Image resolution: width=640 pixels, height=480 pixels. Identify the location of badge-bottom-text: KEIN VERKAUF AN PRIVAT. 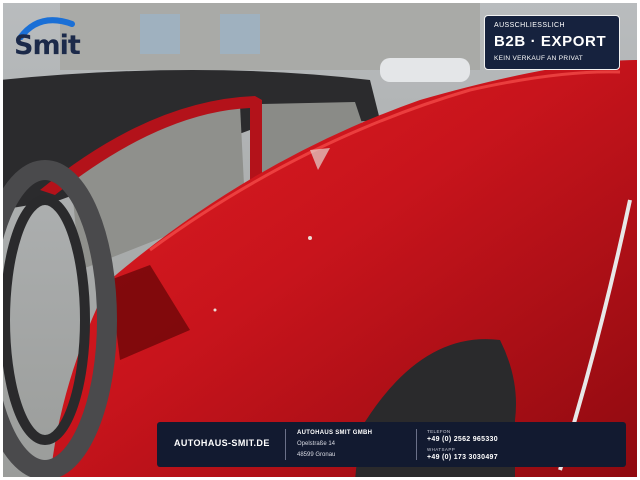
(539, 58).